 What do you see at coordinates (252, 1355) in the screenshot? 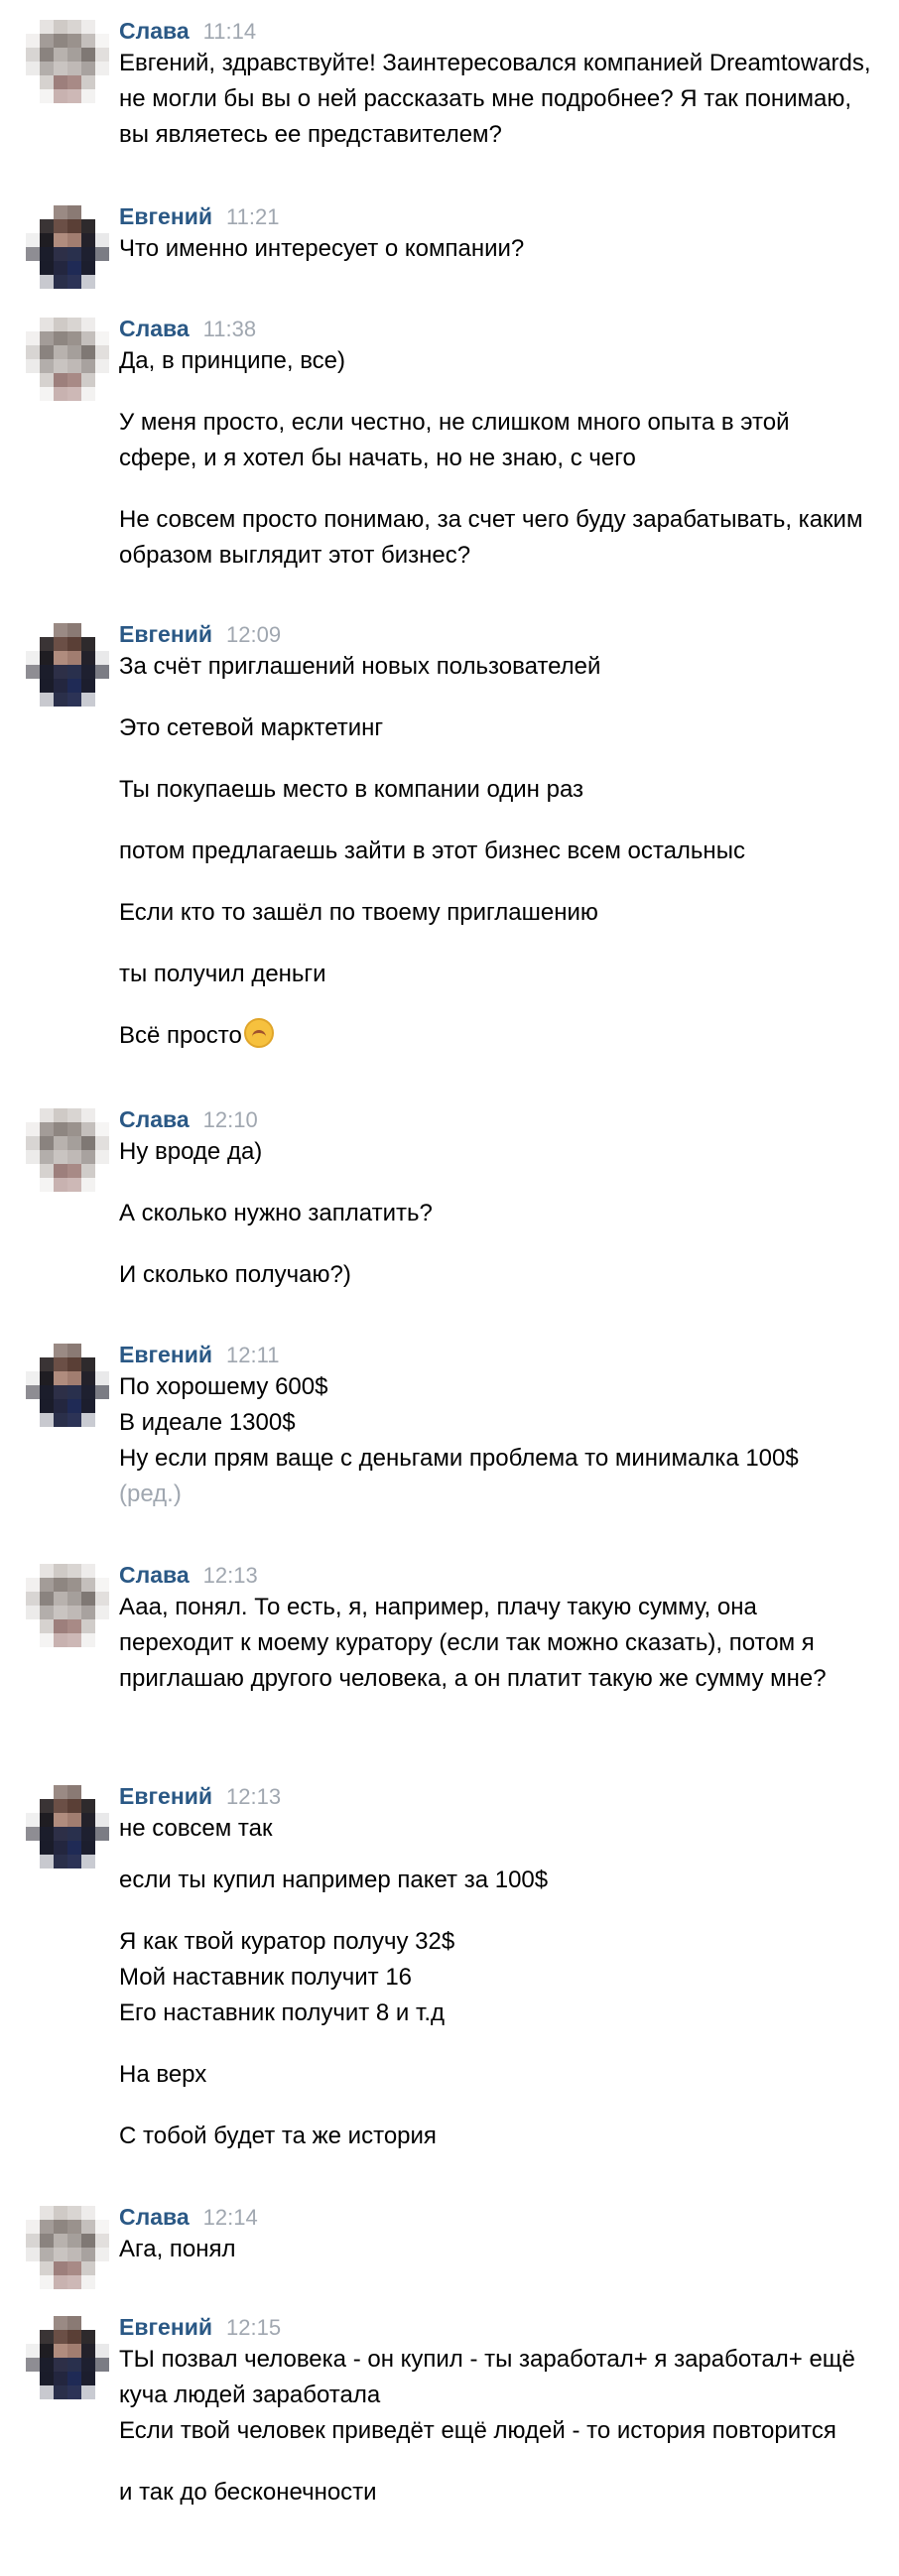
I see `message-time: 12:11` at bounding box center [252, 1355].